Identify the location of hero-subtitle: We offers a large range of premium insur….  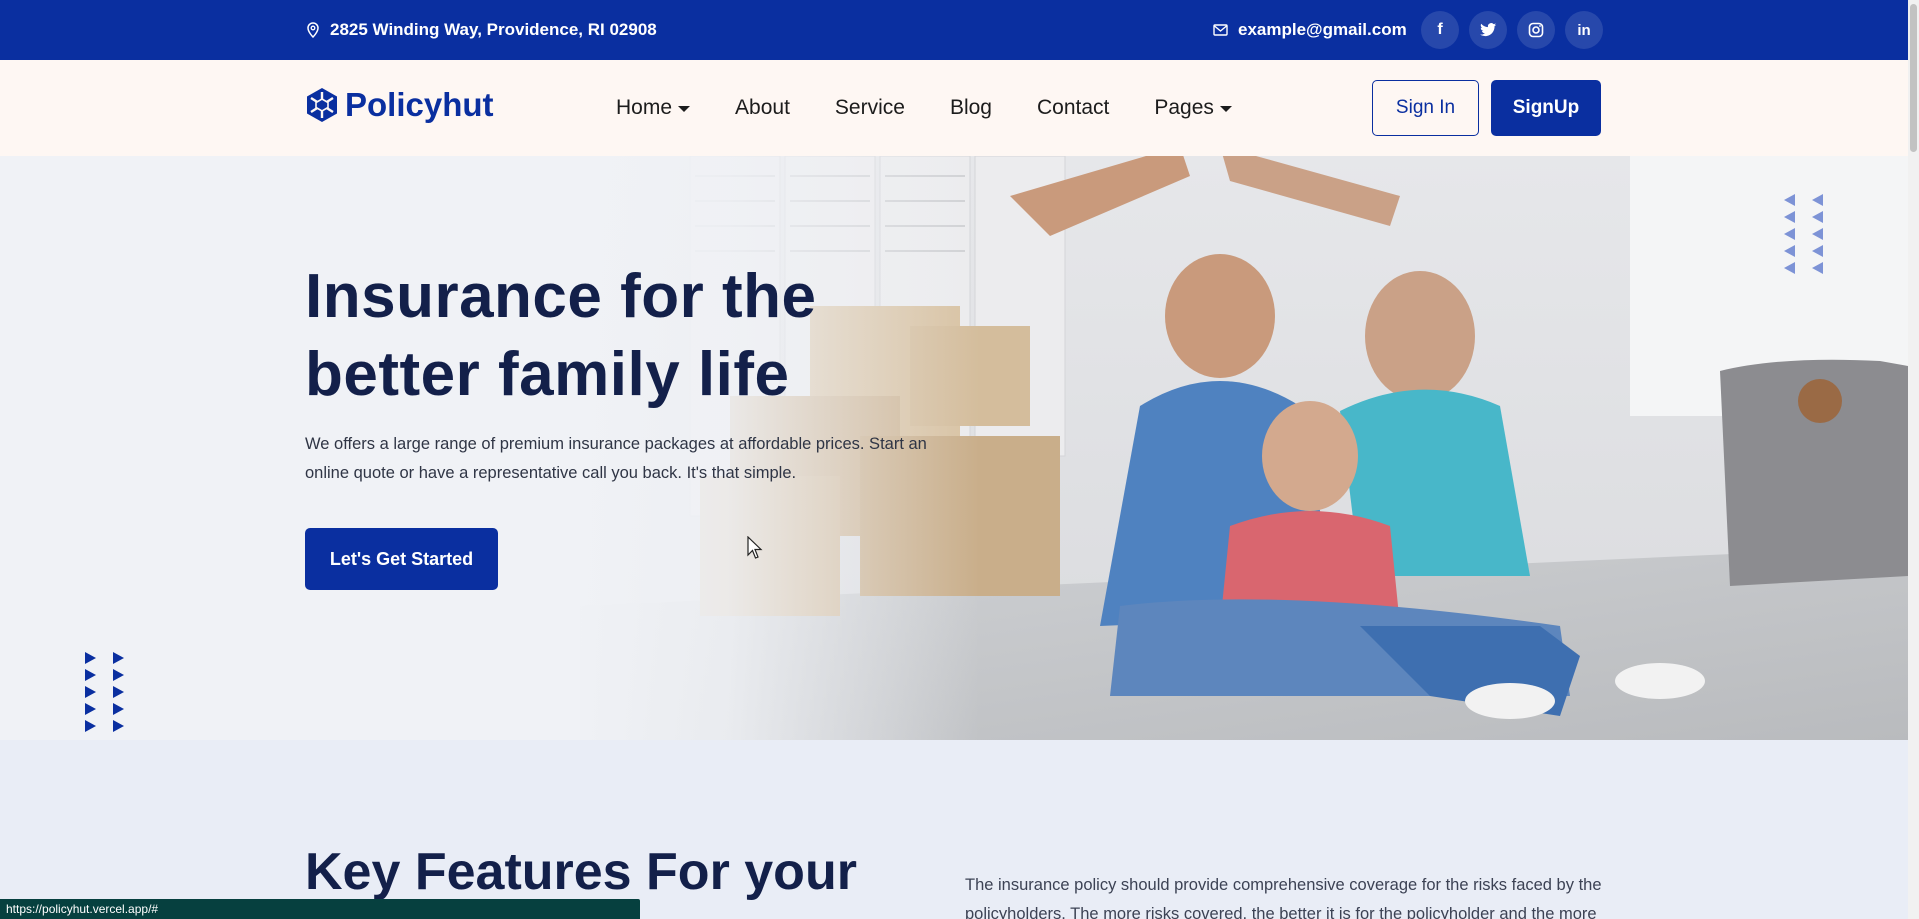
(616, 458).